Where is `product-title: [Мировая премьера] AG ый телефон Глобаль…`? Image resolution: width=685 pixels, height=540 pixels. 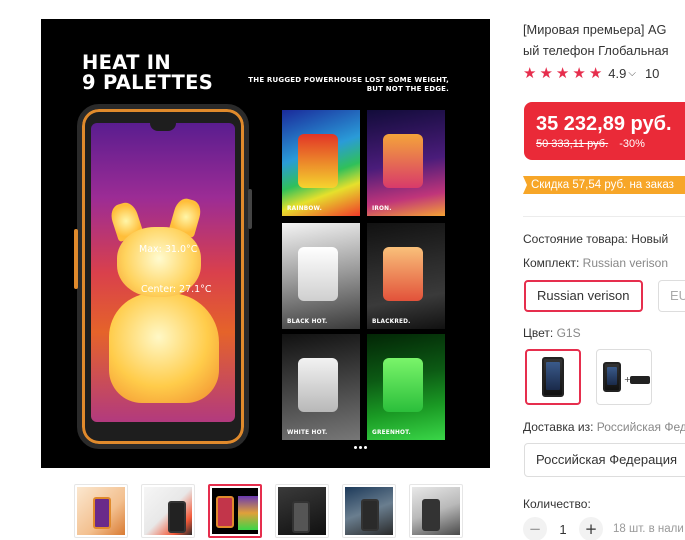 product-title: [Мировая премьера] AG ый телефон Глобаль… is located at coordinates (604, 40).